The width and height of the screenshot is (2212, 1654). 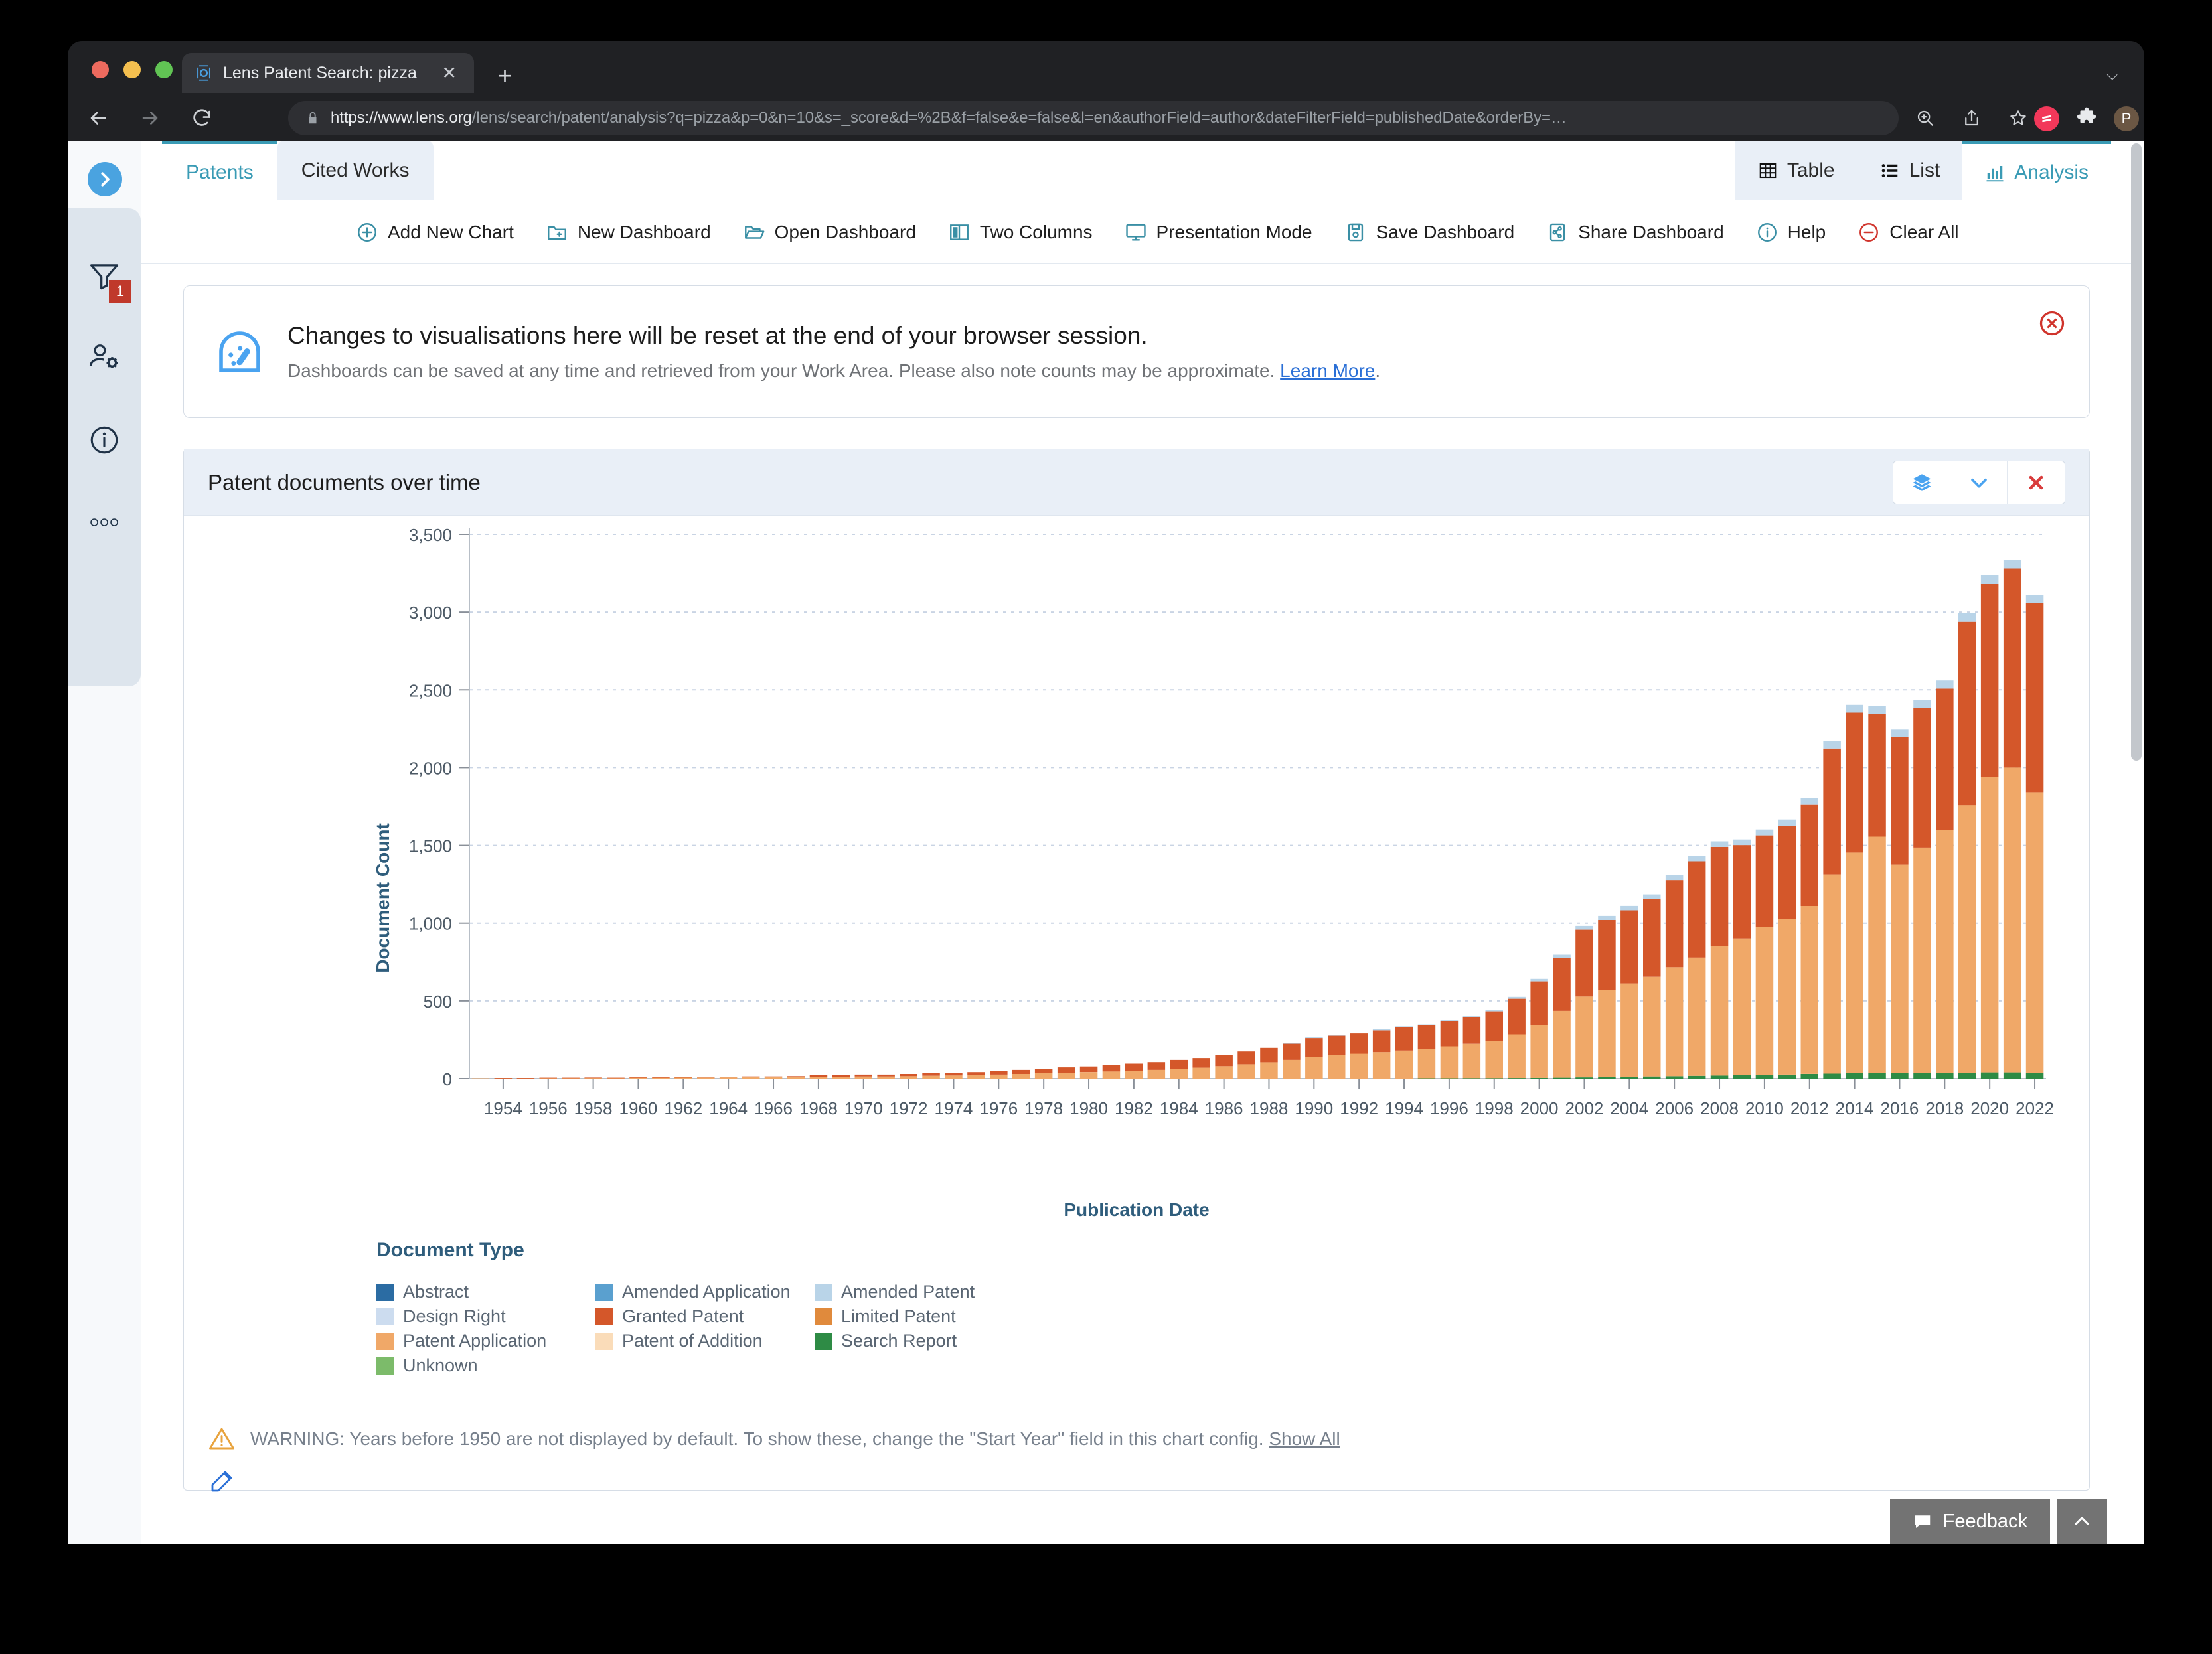 I want to click on feedback-button: Feedback, so click(x=1969, y=1521).